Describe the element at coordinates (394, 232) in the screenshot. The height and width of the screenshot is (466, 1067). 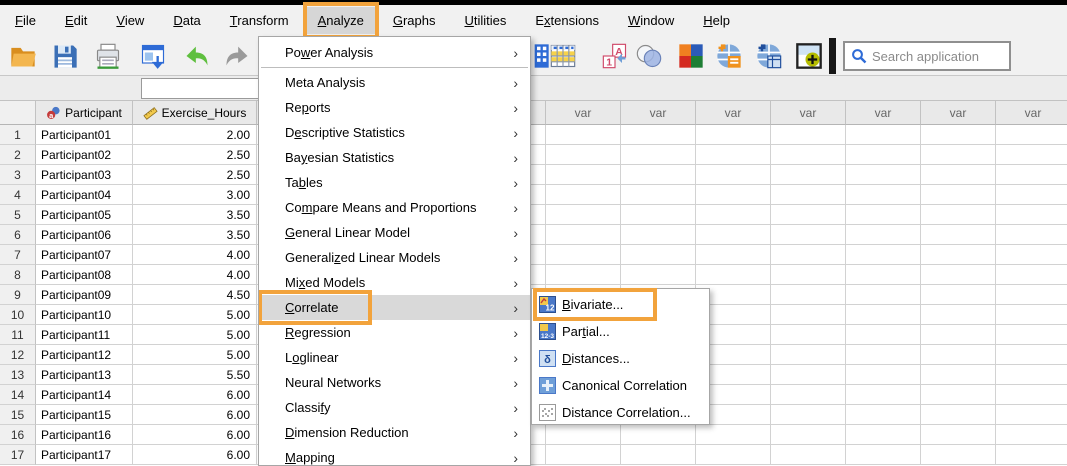
I see `menu-item-general-linear-model: General Linear Model ›` at that location.